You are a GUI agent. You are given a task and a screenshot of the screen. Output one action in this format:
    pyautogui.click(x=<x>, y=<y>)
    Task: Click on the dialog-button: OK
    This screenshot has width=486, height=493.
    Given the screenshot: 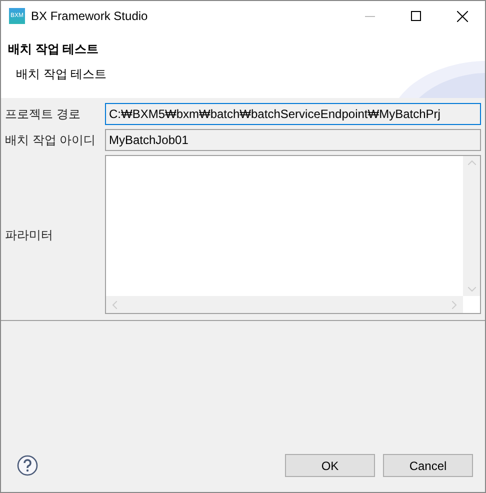 What is the action you would take?
    pyautogui.click(x=330, y=465)
    